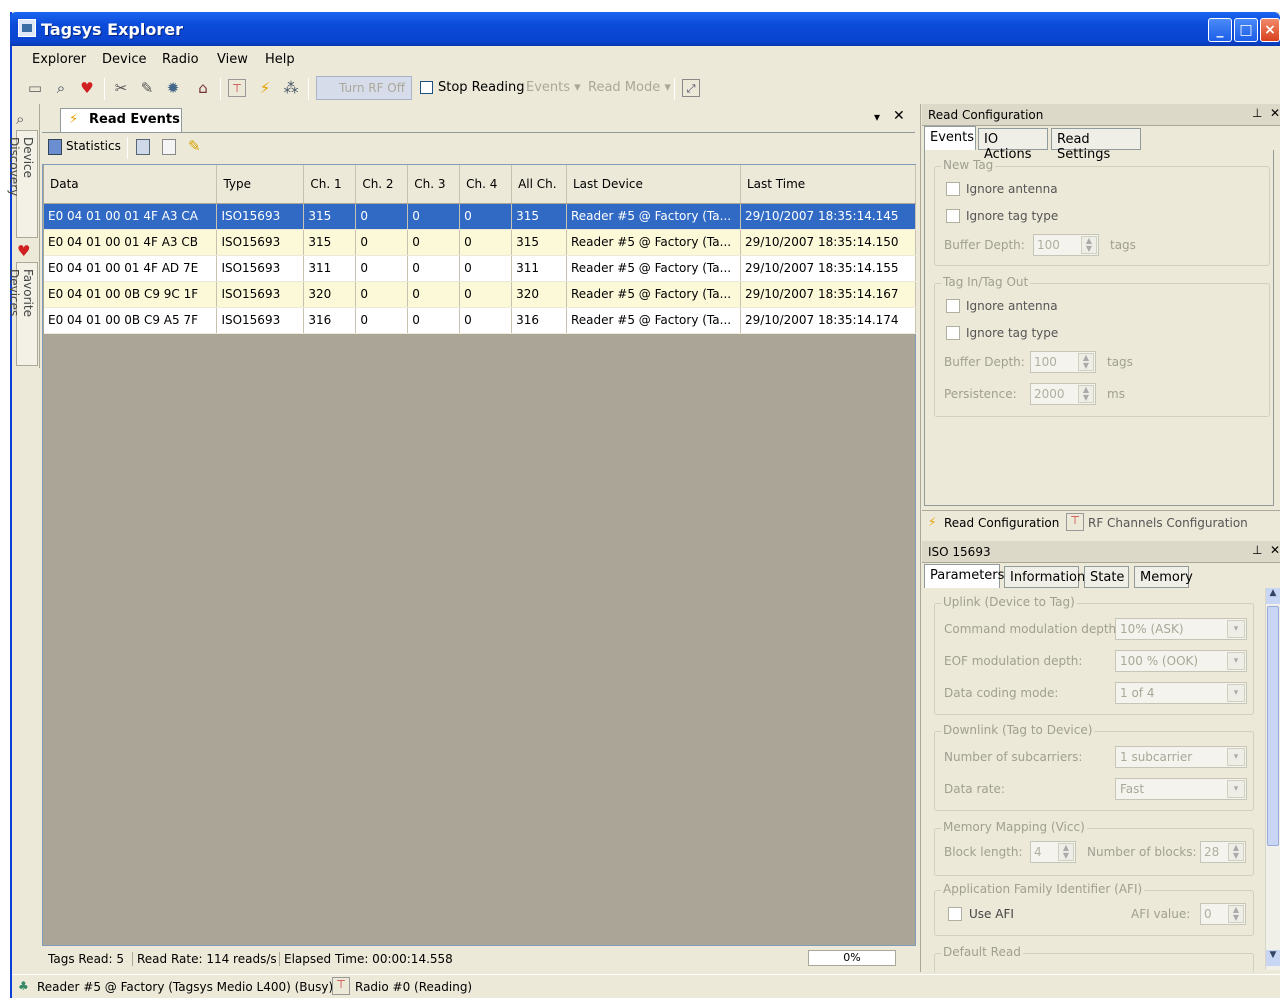 The width and height of the screenshot is (1280, 998). What do you see at coordinates (828, 184) in the screenshot?
I see `col-last-time: Last Time` at bounding box center [828, 184].